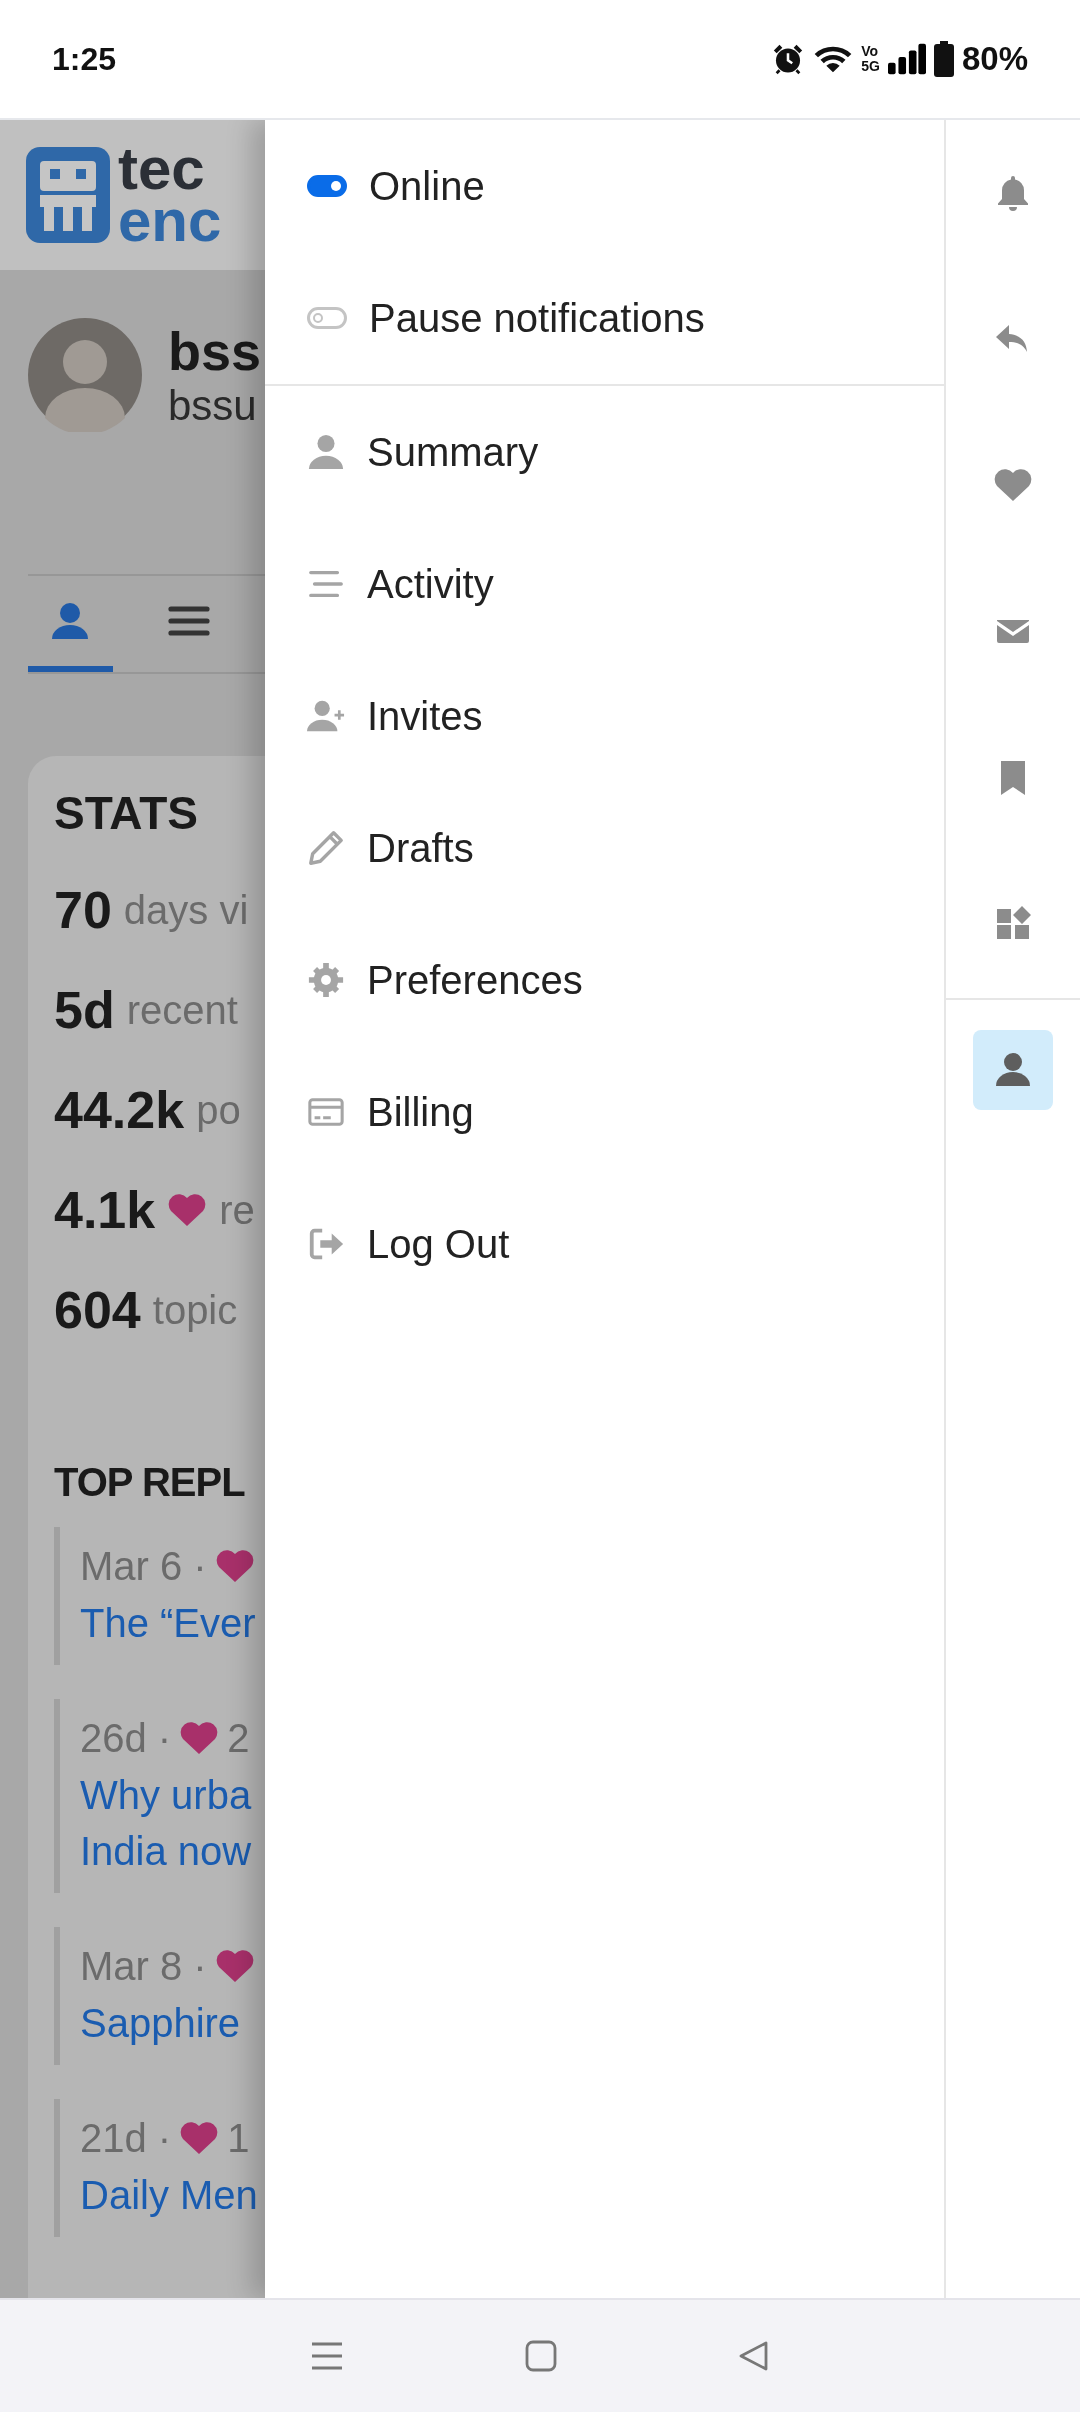 The width and height of the screenshot is (1080, 2412). Describe the element at coordinates (604, 584) in the screenshot. I see `menu-item: Activity` at that location.